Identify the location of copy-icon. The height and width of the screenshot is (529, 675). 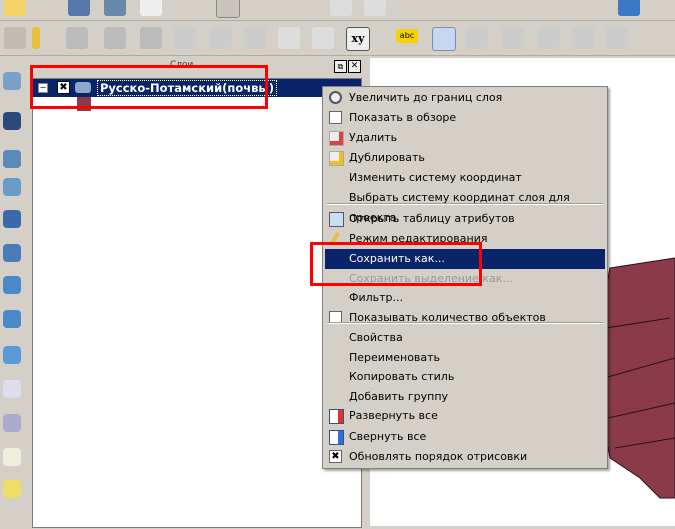
(289, 38).